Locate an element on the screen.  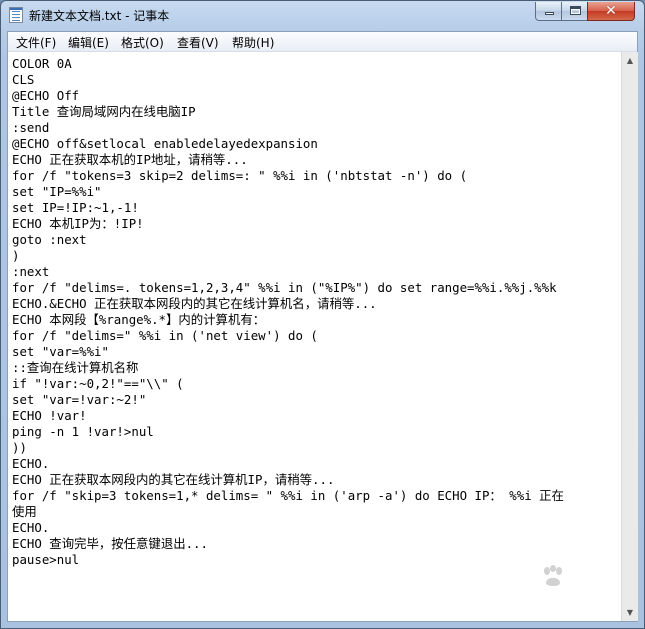
window-title: 新建文本文档.txt - 记事本 is located at coordinates (99, 16).